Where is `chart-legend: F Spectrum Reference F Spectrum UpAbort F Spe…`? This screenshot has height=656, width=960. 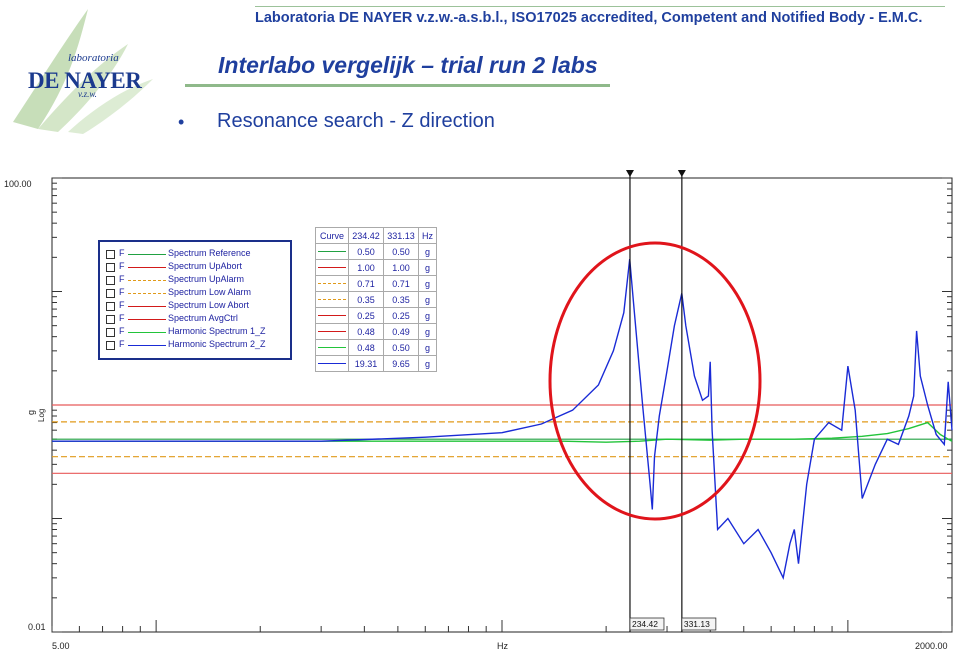
chart-legend: F Spectrum Reference F Spectrum UpAbort F Spe… is located at coordinates (195, 300).